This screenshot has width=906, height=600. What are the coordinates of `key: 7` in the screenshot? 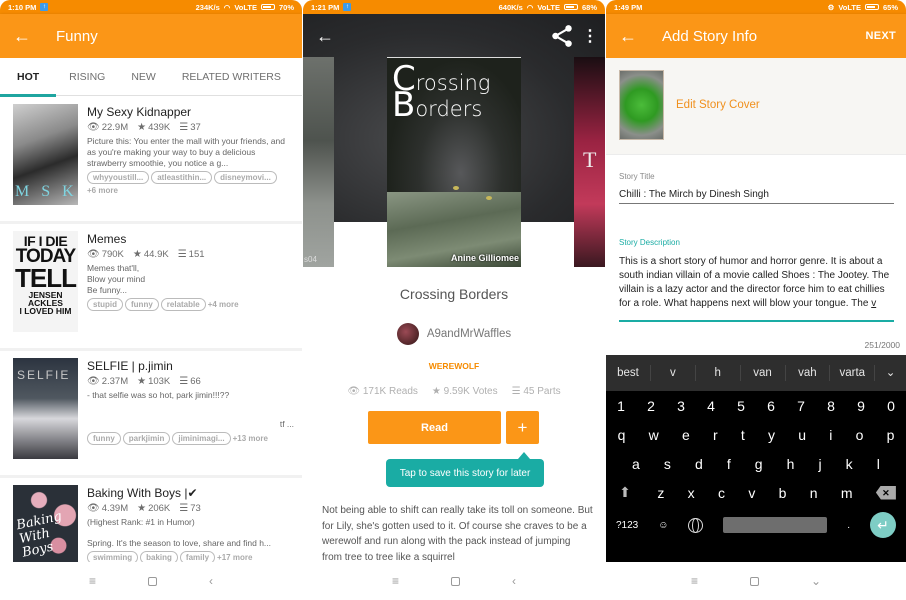 It's located at (801, 406).